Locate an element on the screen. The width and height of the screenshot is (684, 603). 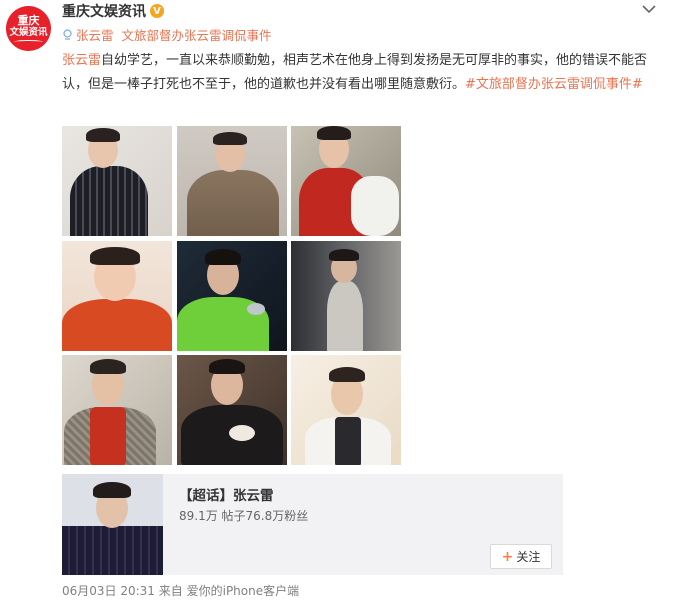
source-row: 张云雷 文旅部督办张云雷调侃事件 is located at coordinates (167, 34).